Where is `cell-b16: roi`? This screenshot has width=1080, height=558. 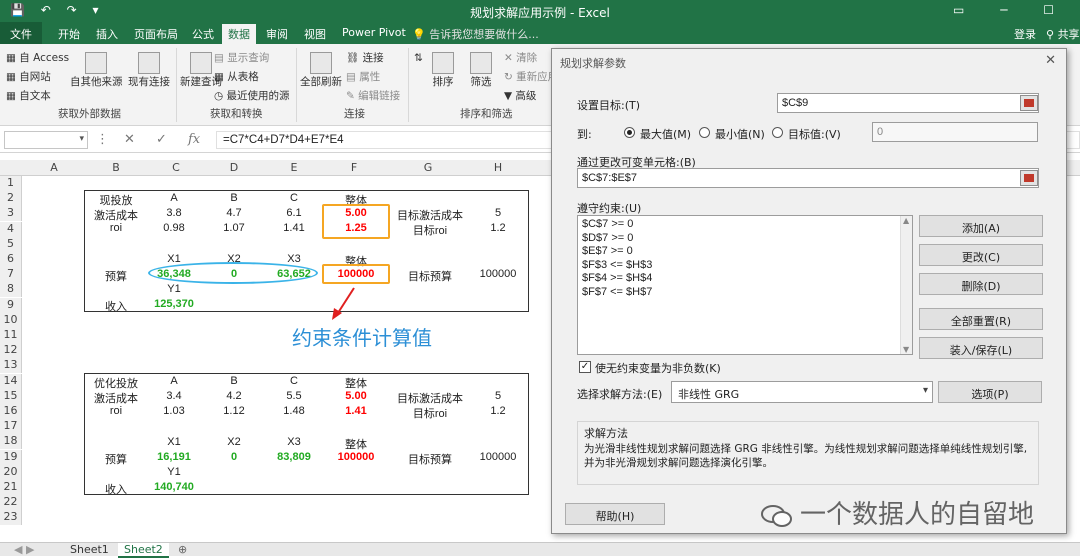 cell-b16: roi is located at coordinates (116, 411).